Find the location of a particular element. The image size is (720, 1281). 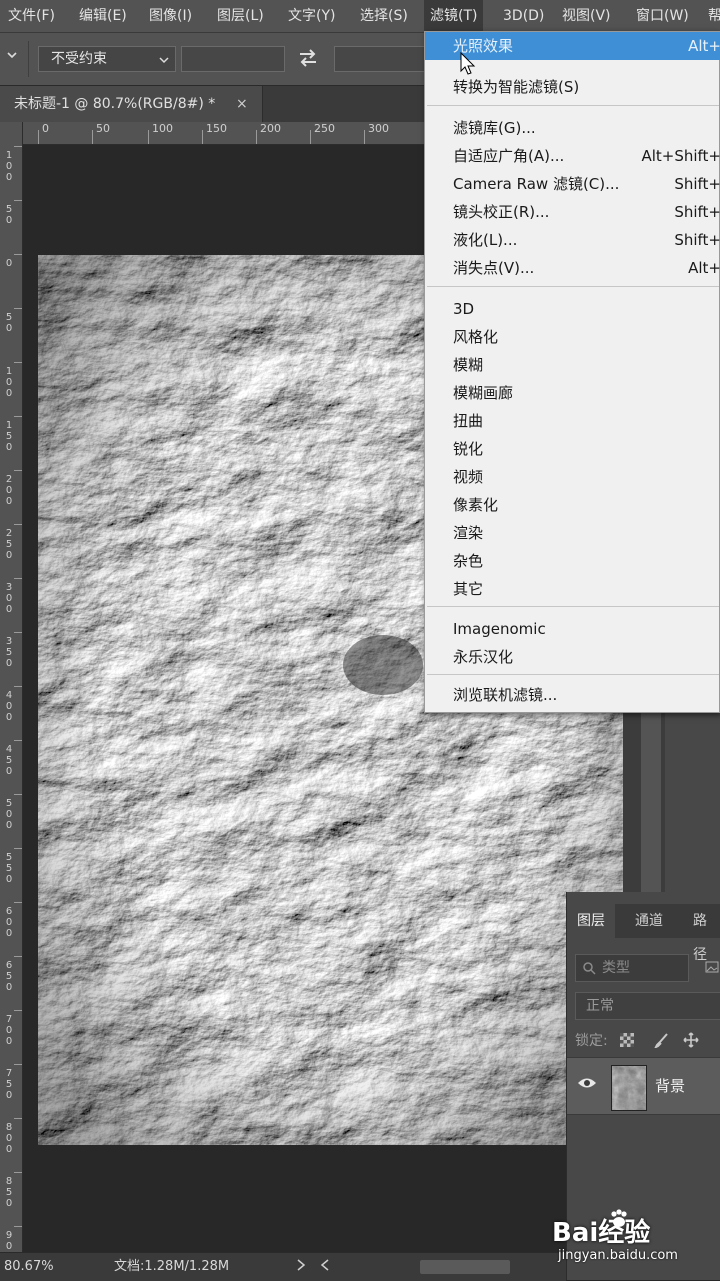

tab-paths: 路径 is located at coordinates (701, 933).